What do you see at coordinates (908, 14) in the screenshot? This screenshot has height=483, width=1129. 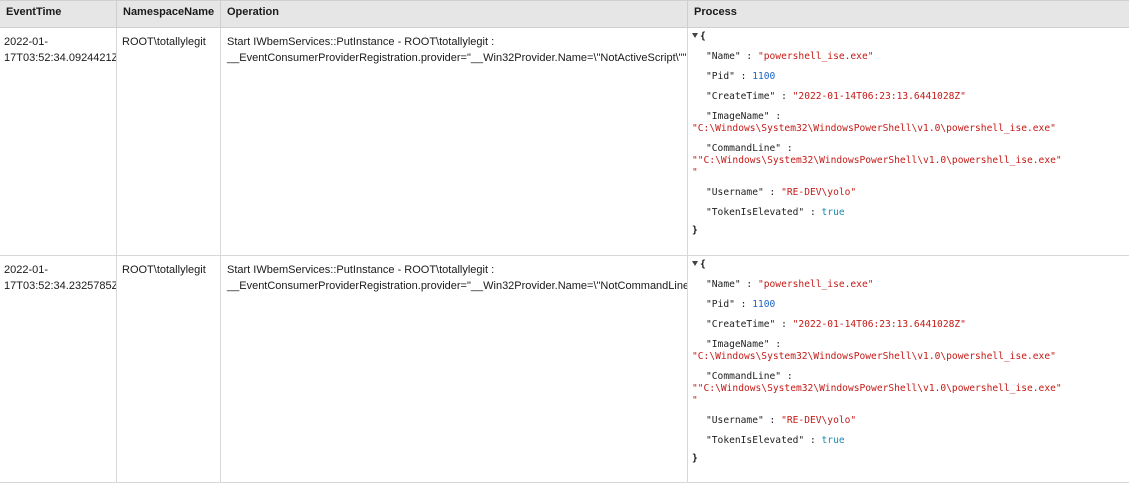 I see `column-header-process: Process` at bounding box center [908, 14].